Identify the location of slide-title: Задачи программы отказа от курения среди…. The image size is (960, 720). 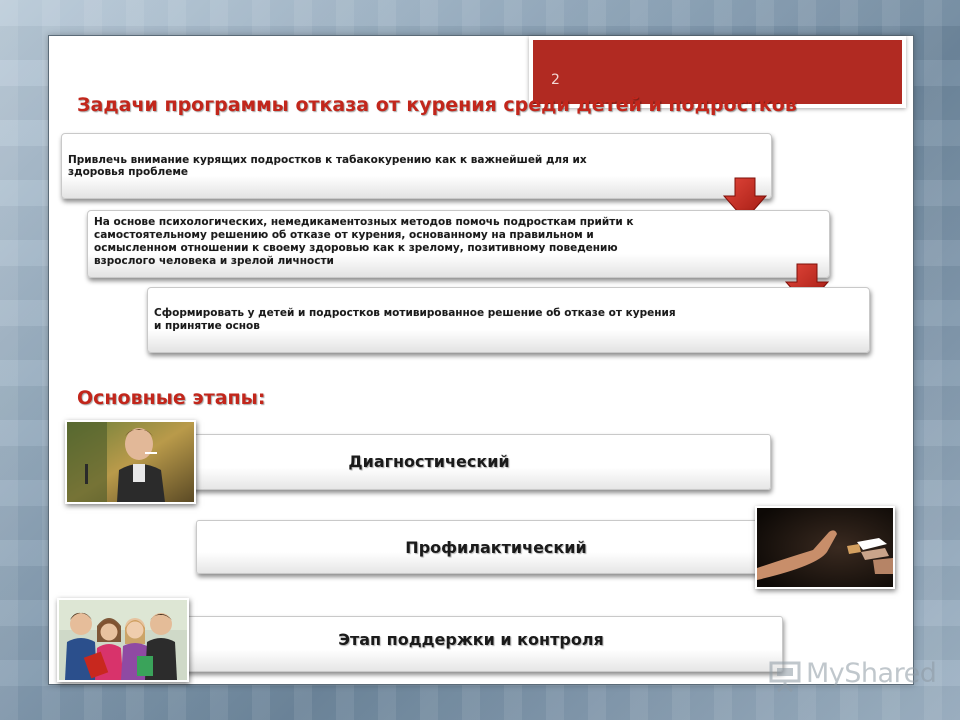
(437, 105).